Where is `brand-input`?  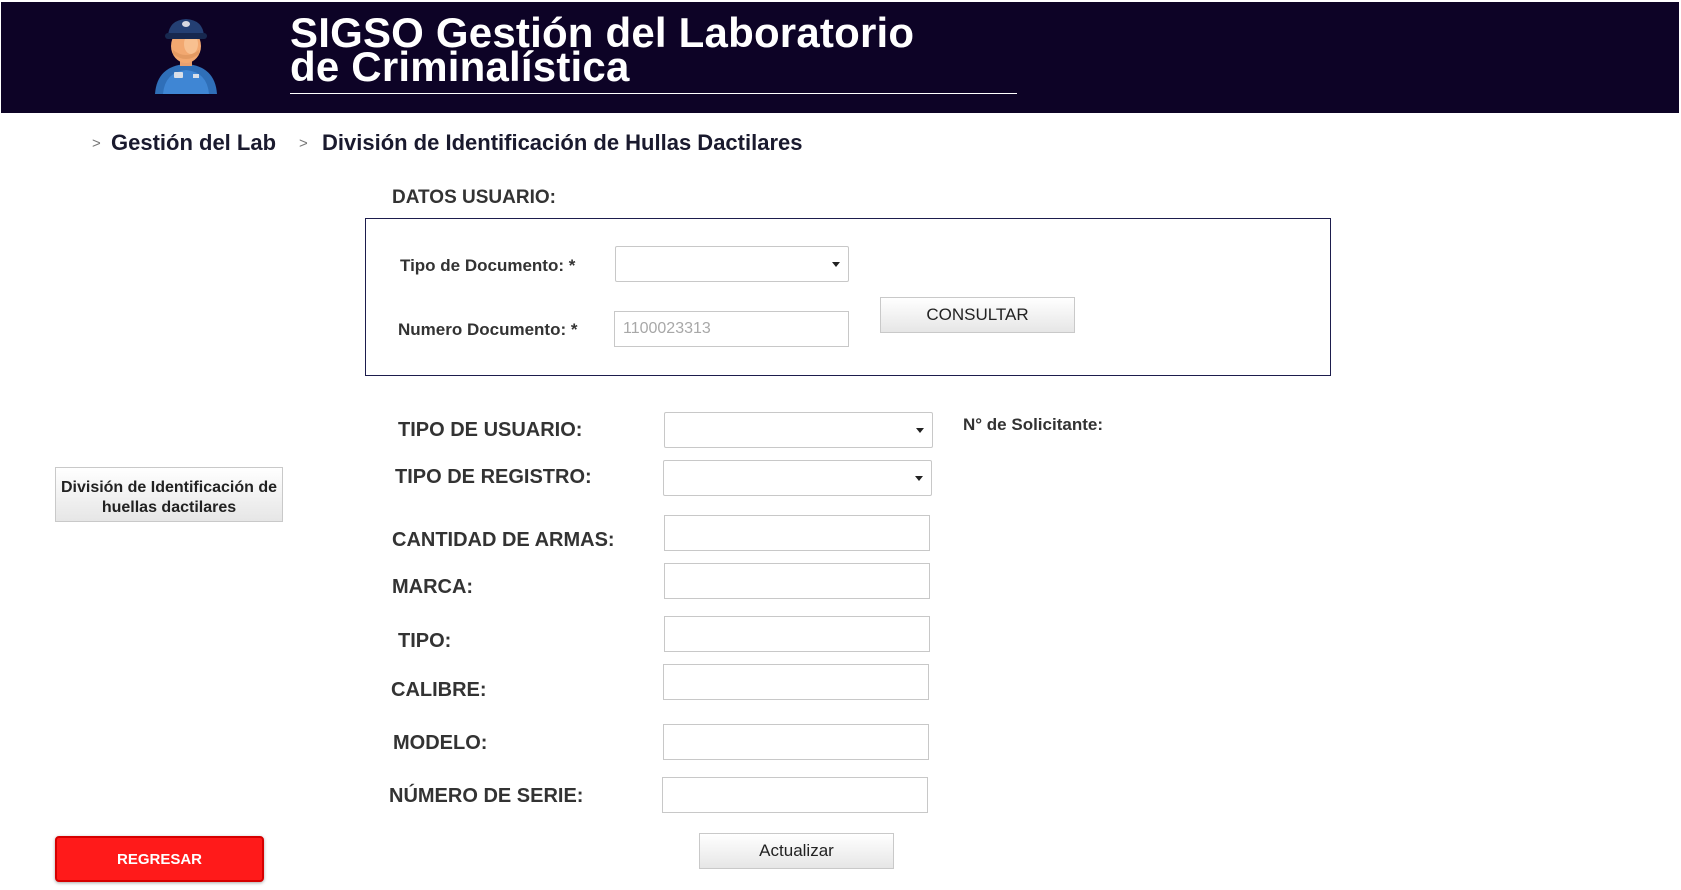
brand-input is located at coordinates (797, 581).